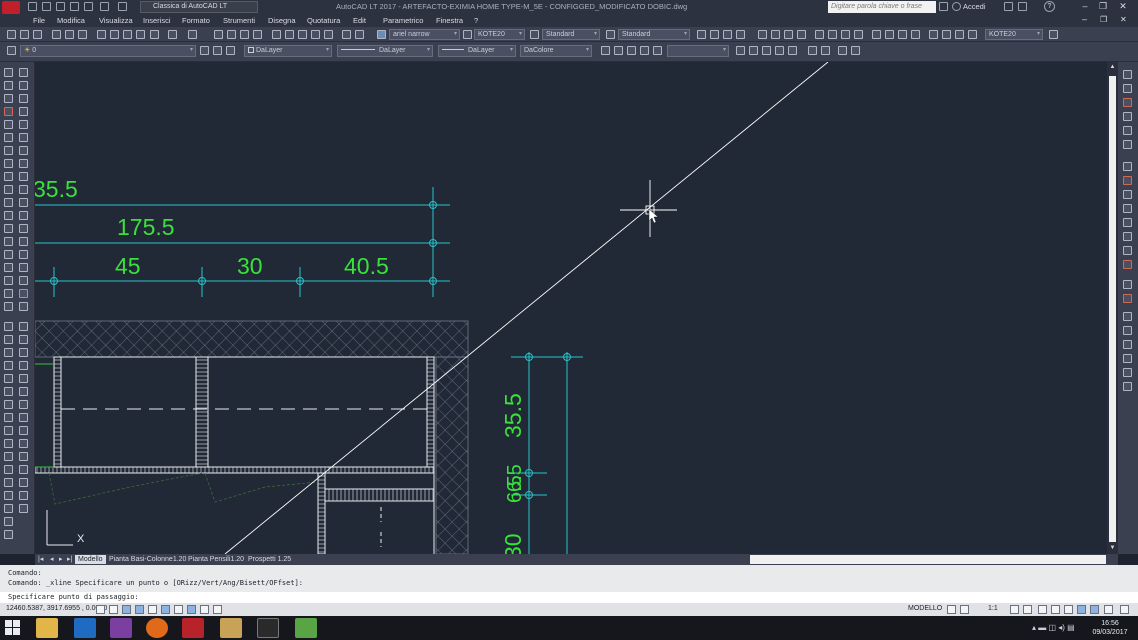  I want to click on explode-tool-icon, so click(23, 508).